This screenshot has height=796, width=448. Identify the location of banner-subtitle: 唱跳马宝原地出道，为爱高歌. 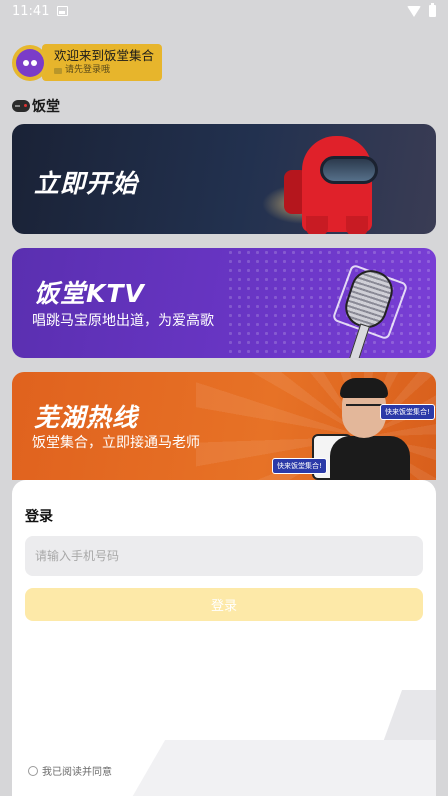
(123, 321).